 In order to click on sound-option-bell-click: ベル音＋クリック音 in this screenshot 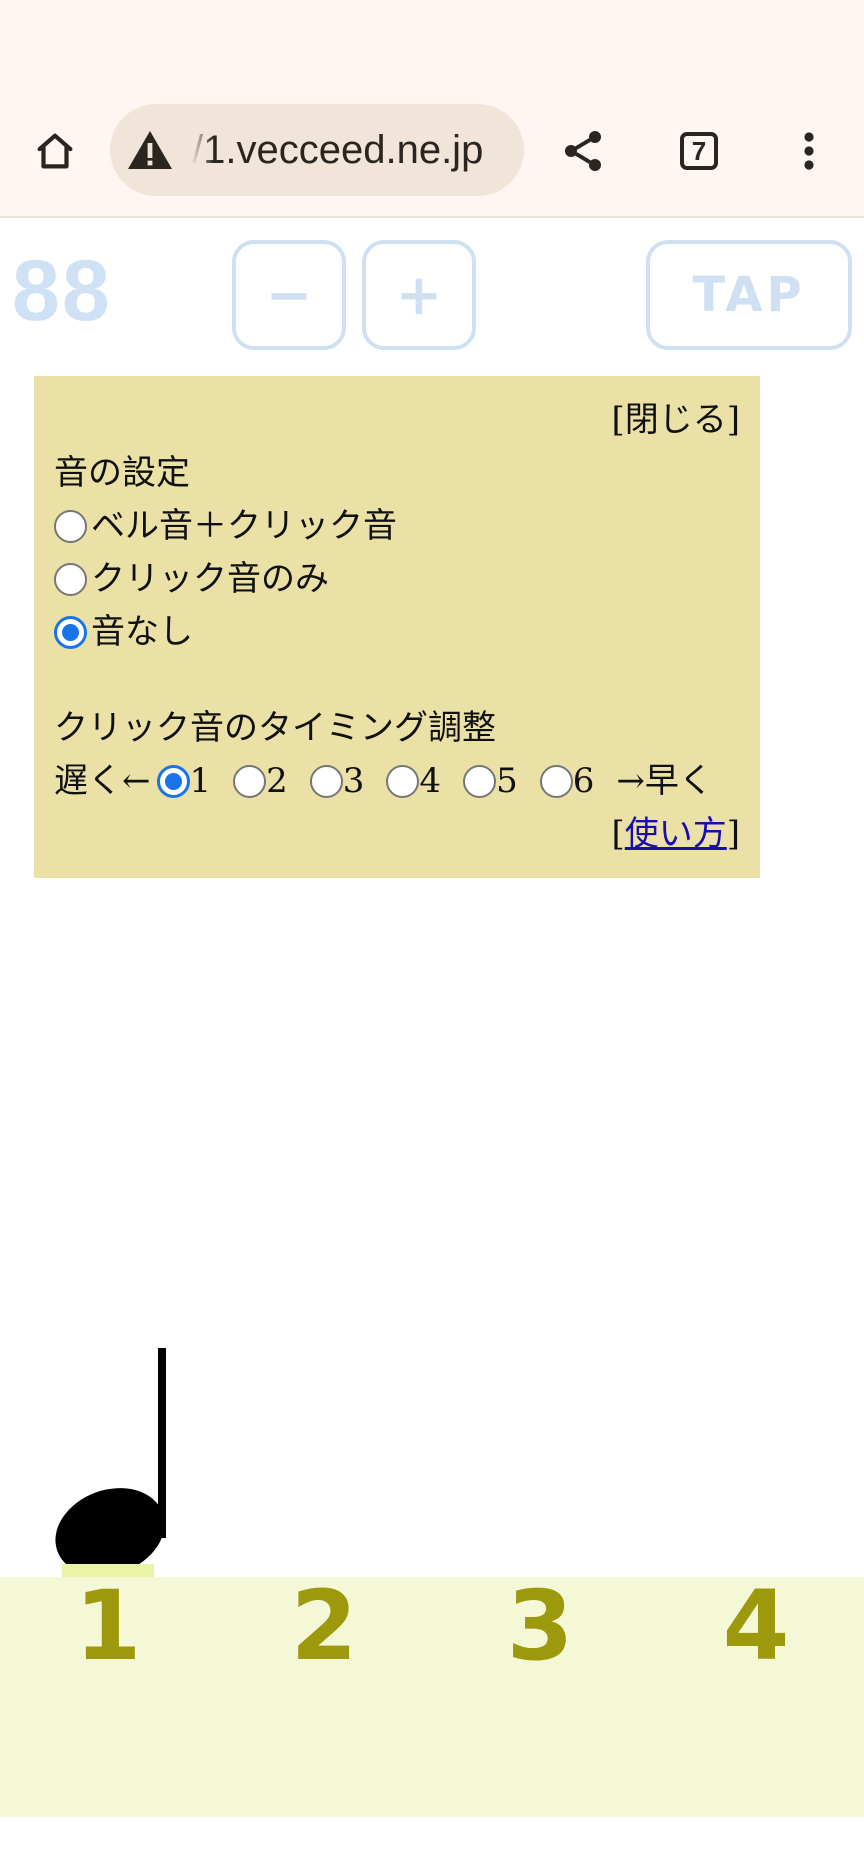, I will do `click(397, 526)`.